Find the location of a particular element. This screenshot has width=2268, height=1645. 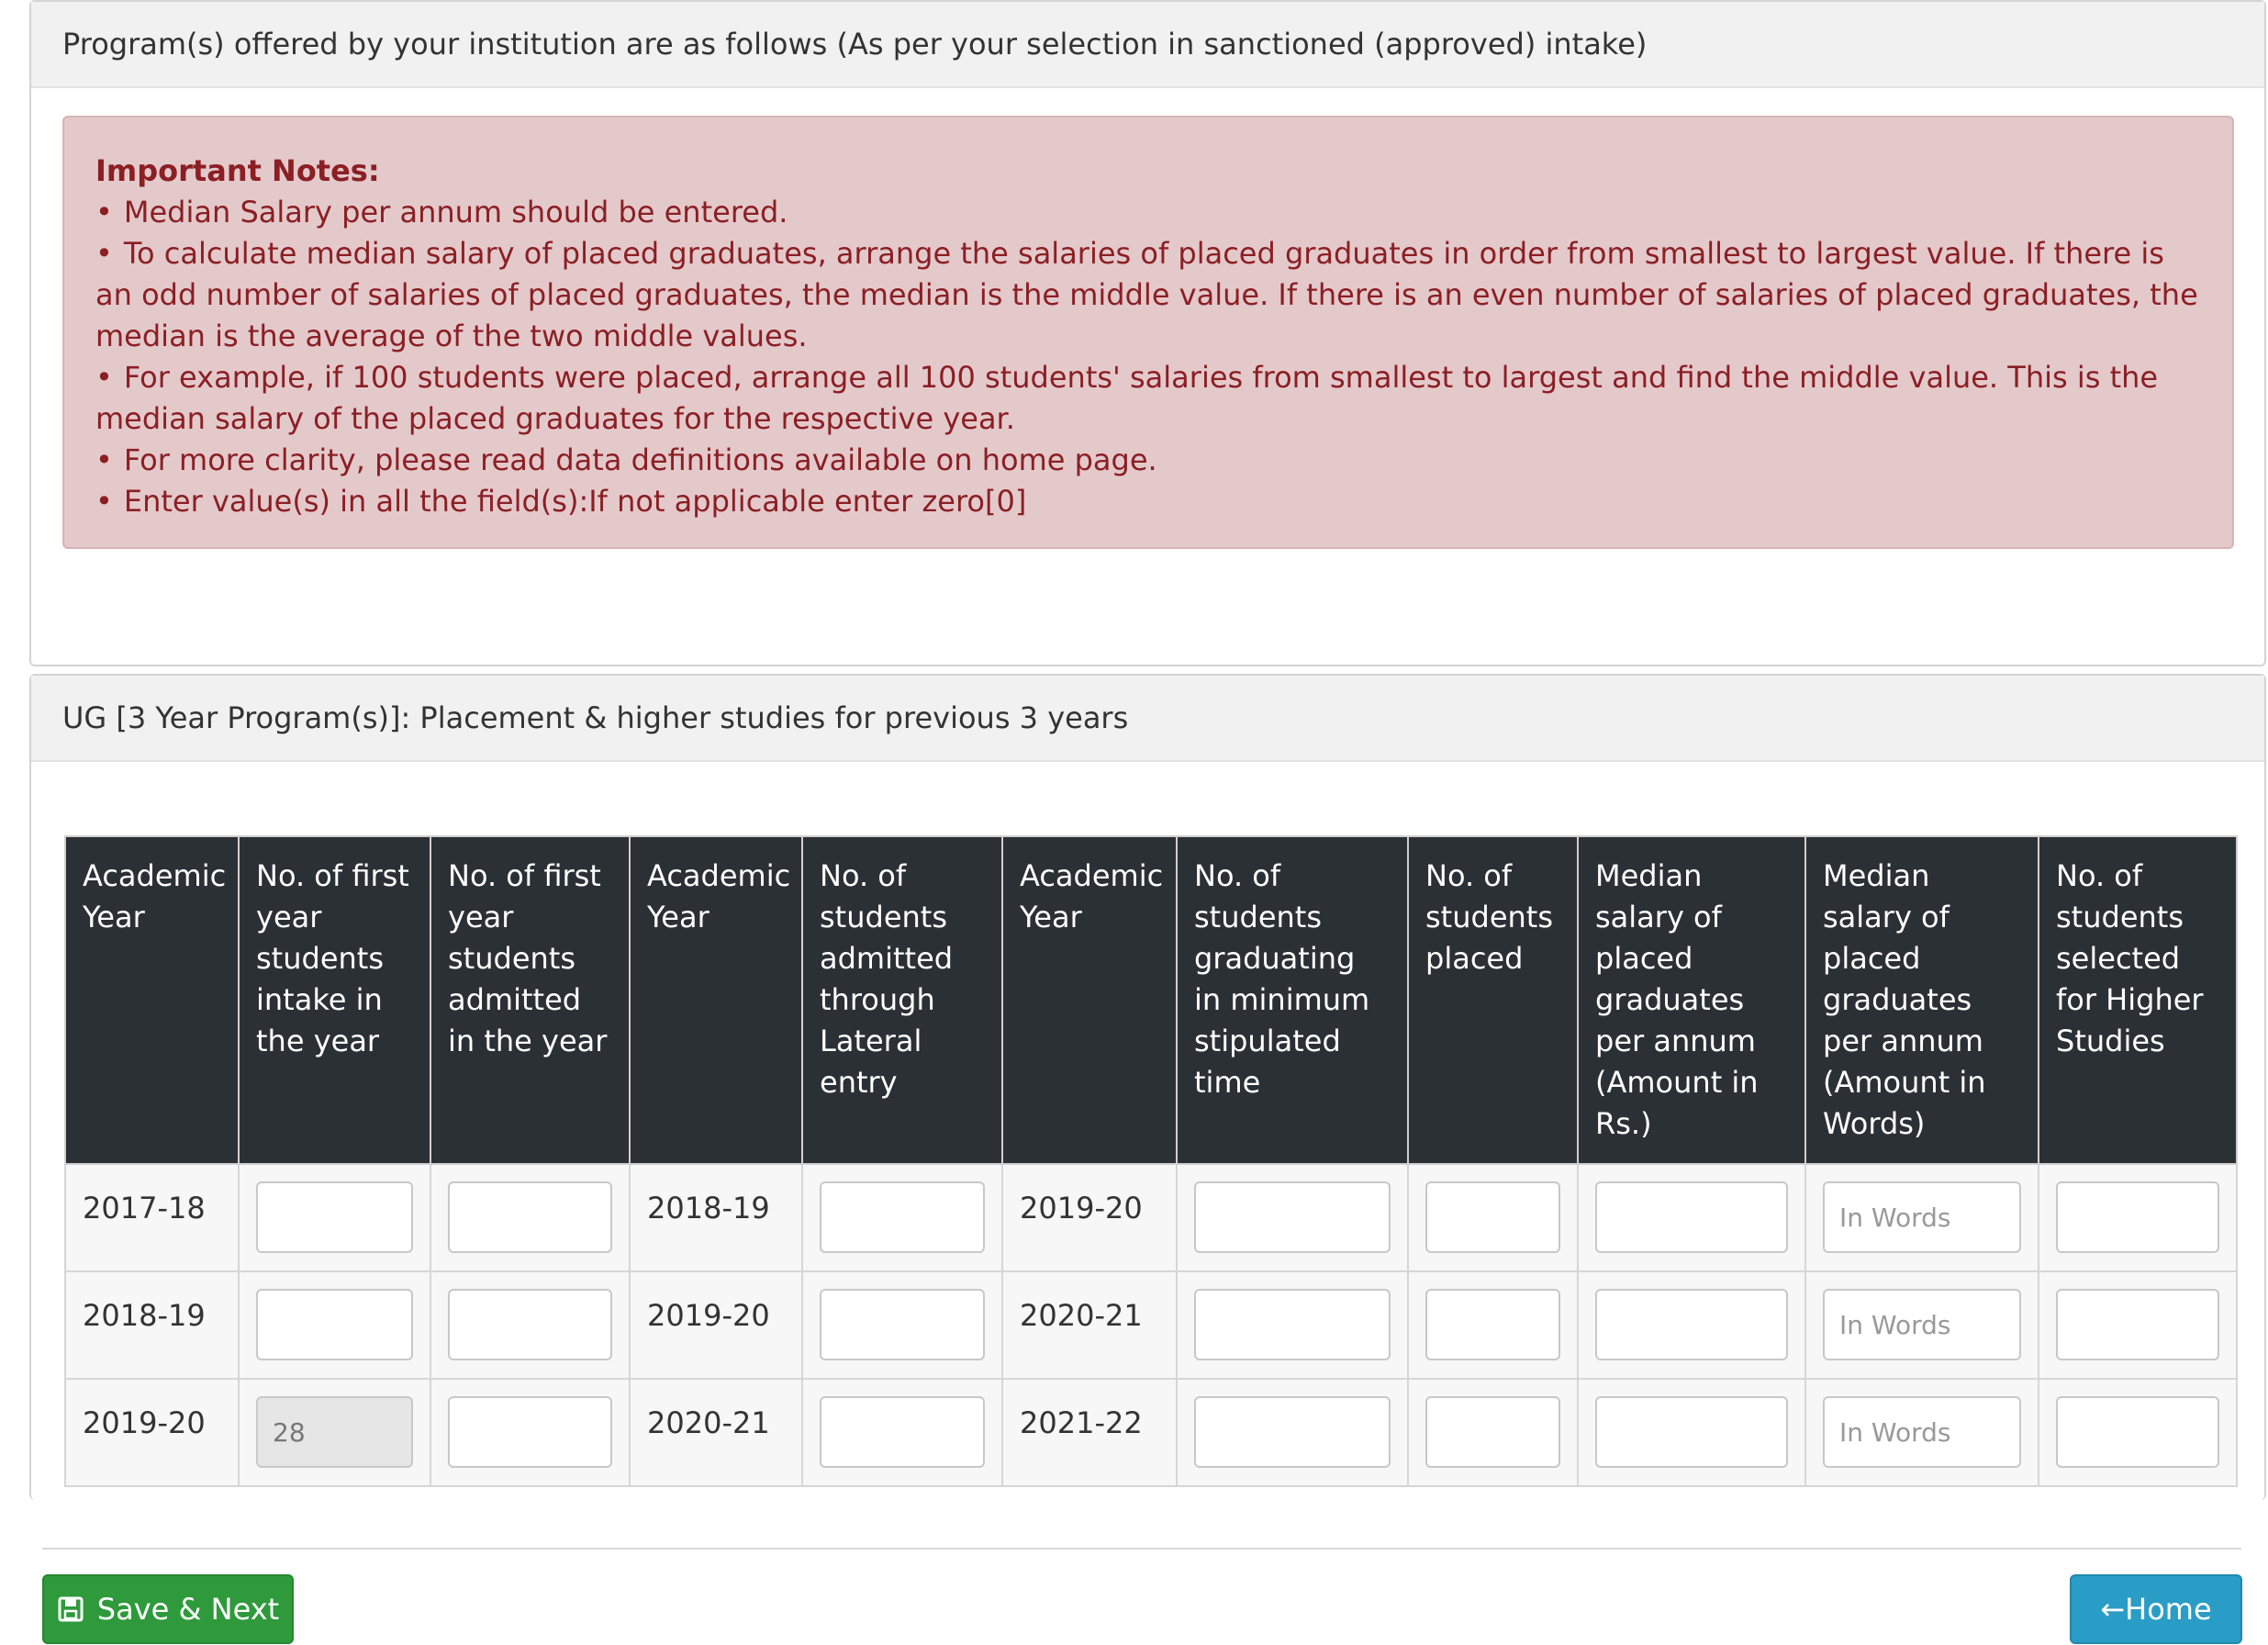

save-next-button: Save & Next is located at coordinates (168, 1609).